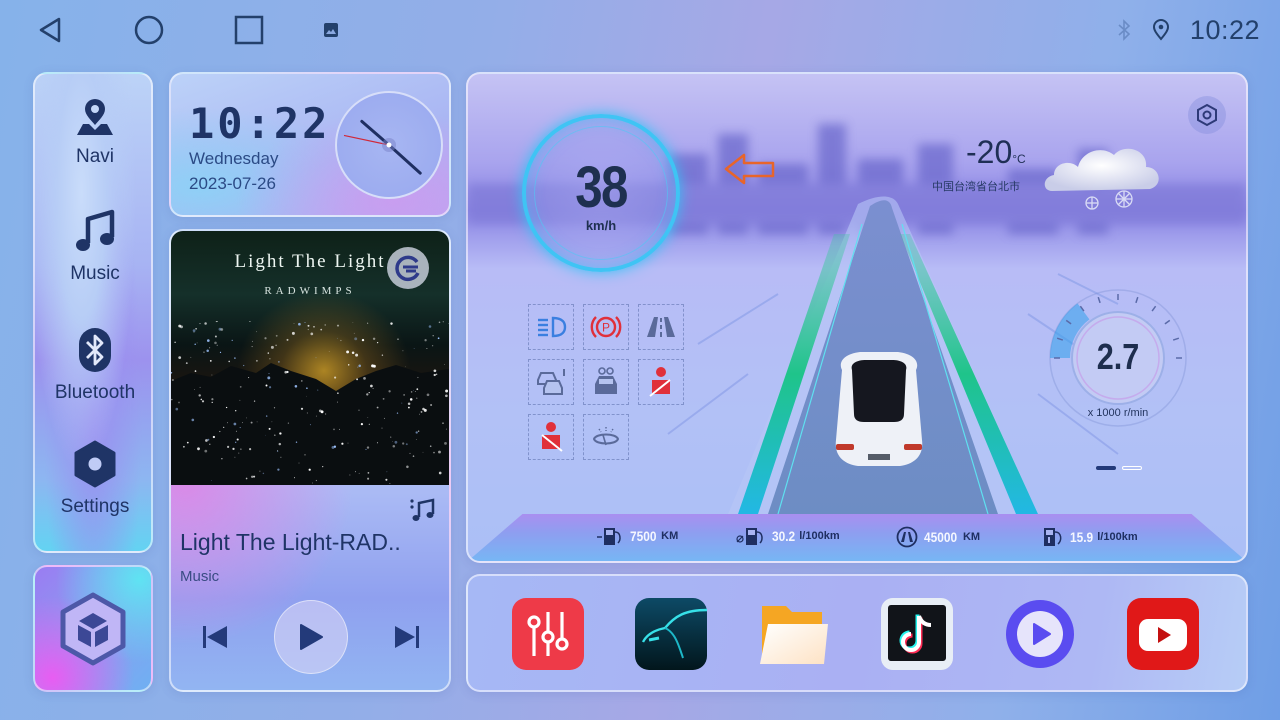 The width and height of the screenshot is (1280, 720). I want to click on all-apps-tile, so click(93, 628).